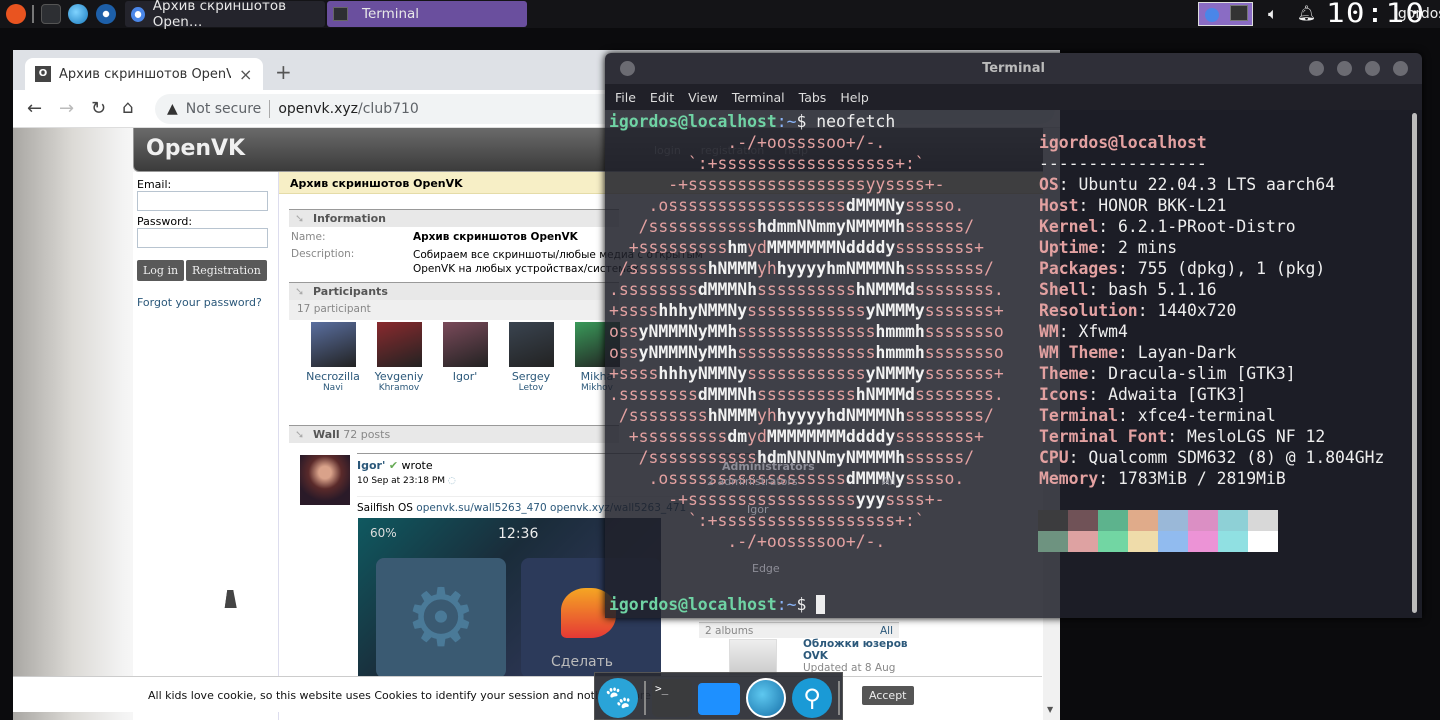 The width and height of the screenshot is (1440, 720). Describe the element at coordinates (854, 97) in the screenshot. I see `menu-help: Help` at that location.